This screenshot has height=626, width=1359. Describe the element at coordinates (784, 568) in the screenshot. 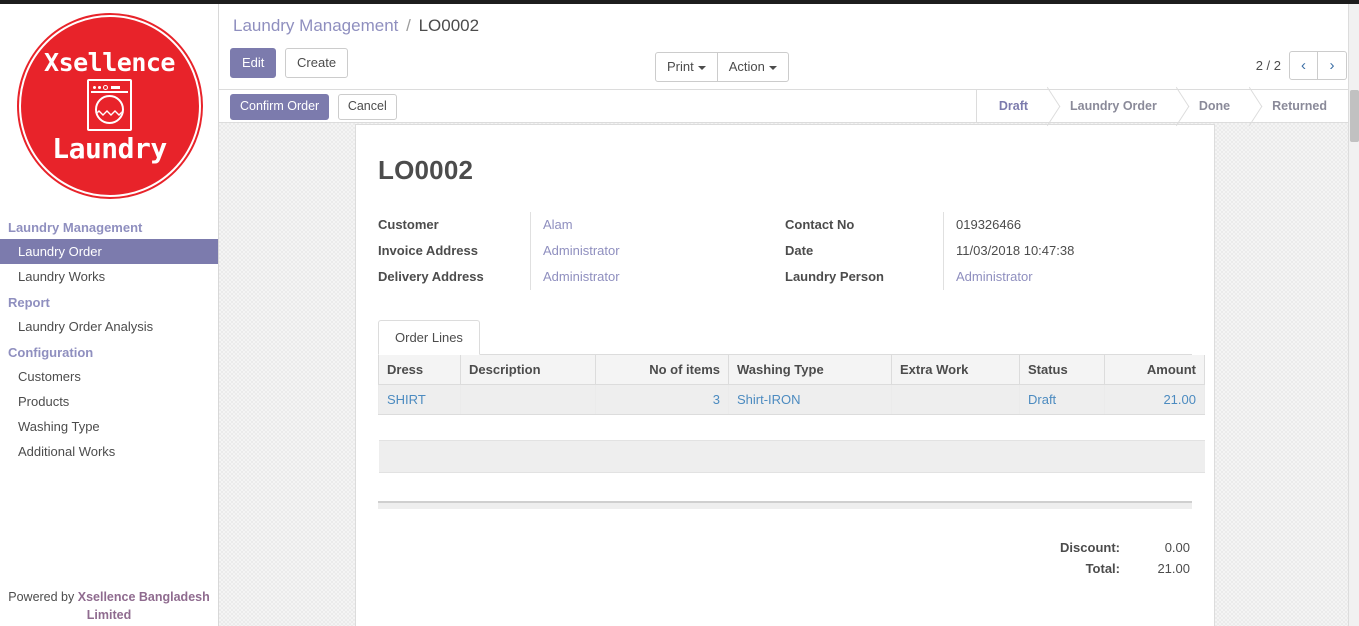

I see `total-row-total: Total: 21.00` at that location.